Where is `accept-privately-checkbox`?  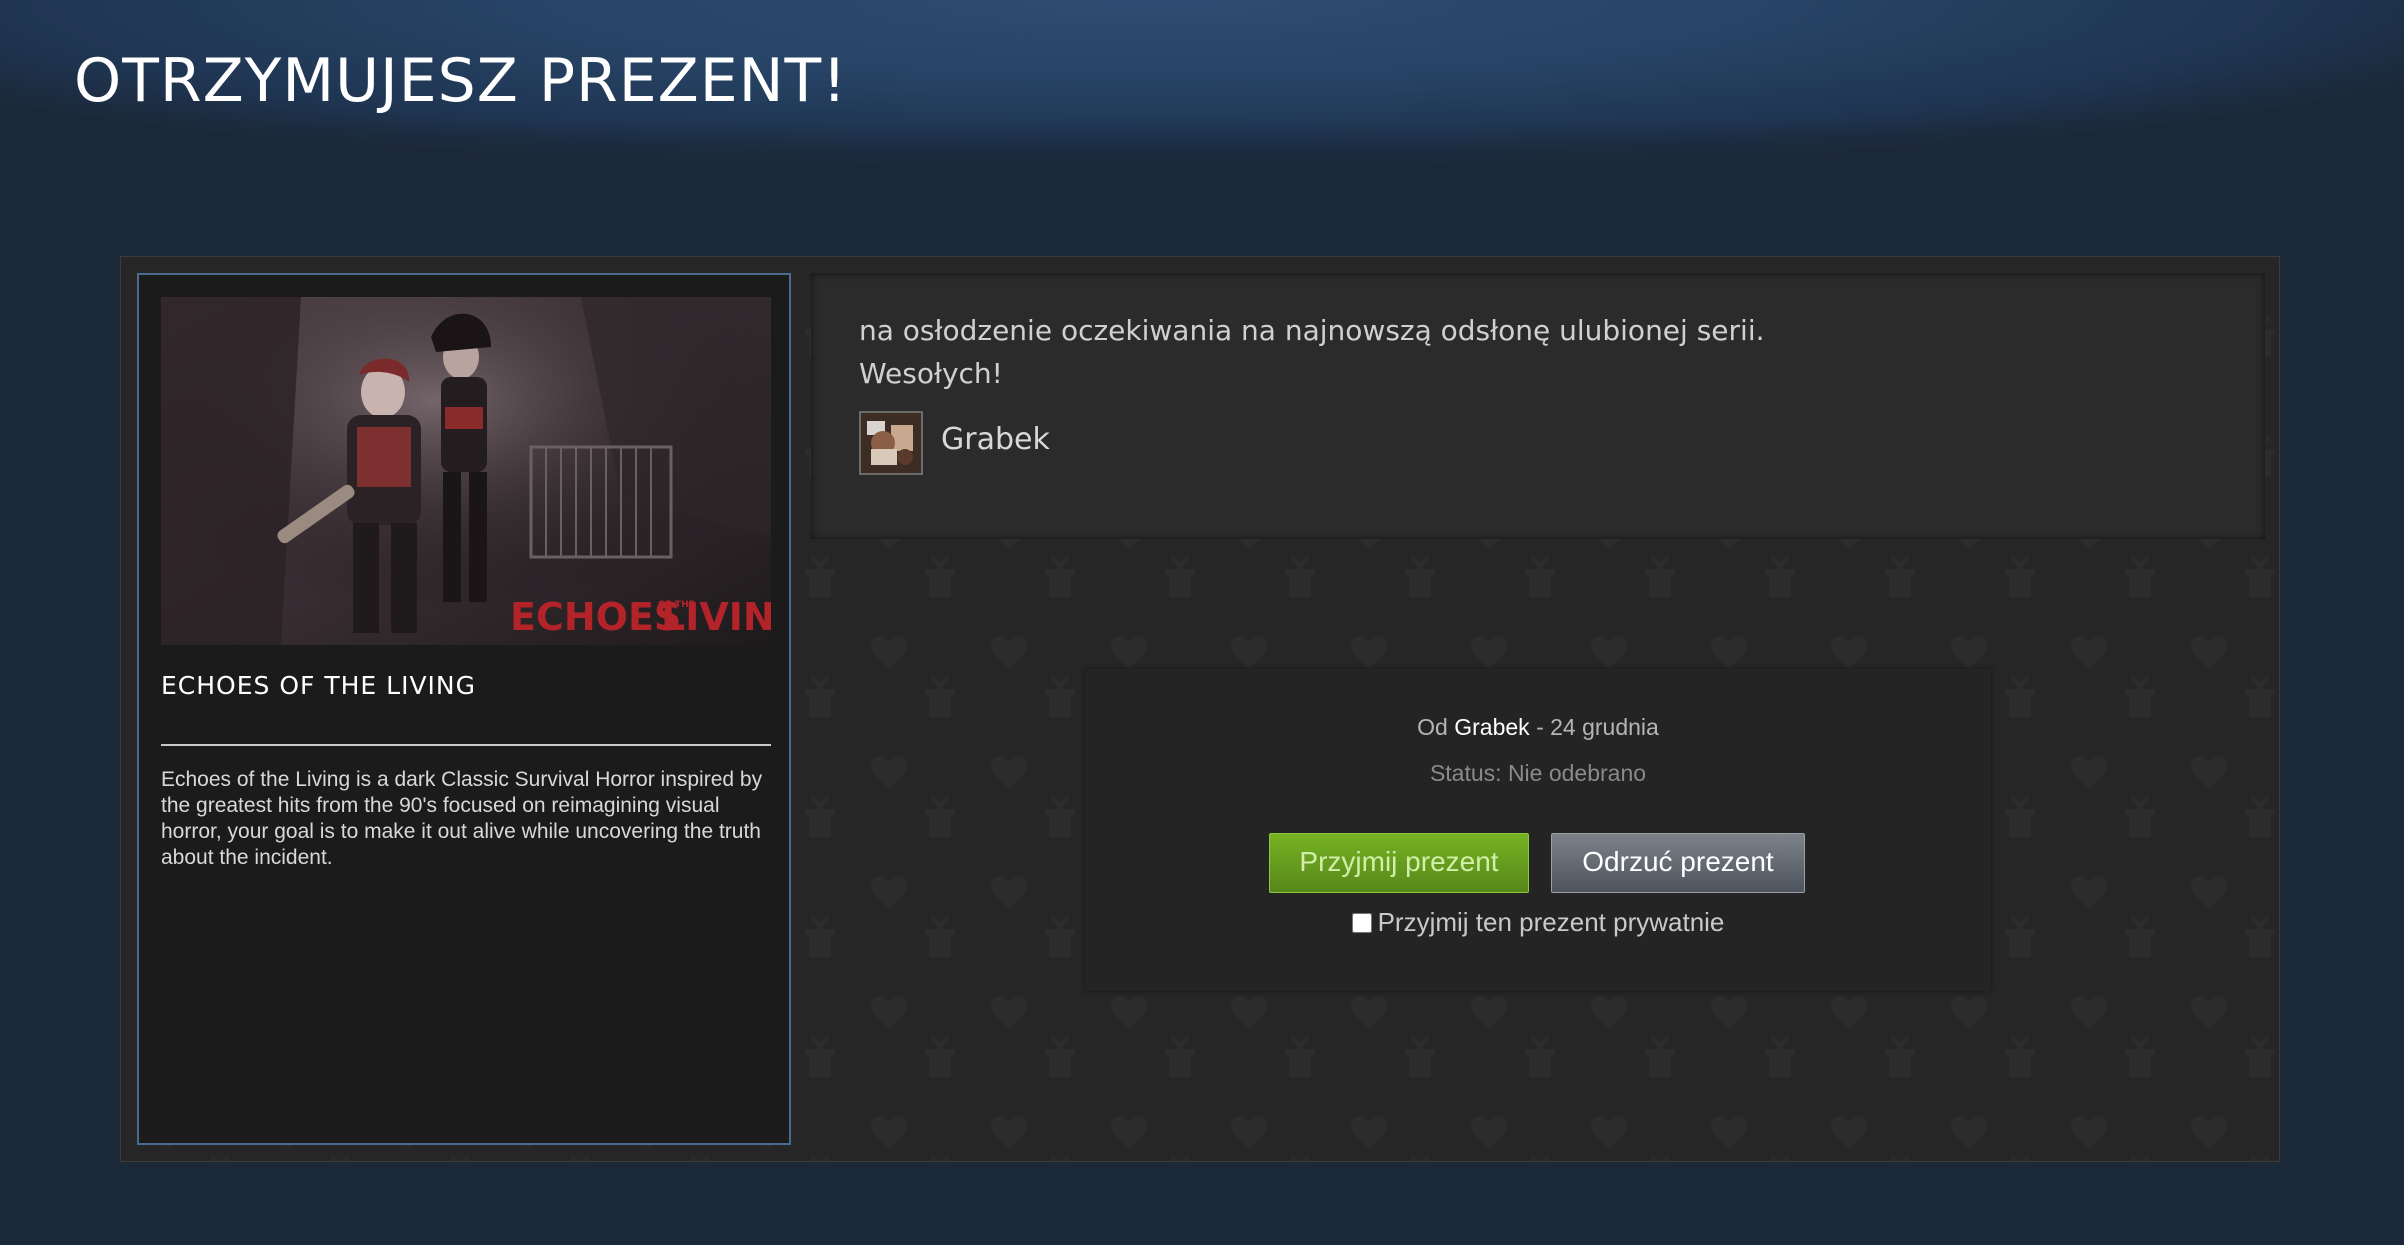 accept-privately-checkbox is located at coordinates (1361, 923).